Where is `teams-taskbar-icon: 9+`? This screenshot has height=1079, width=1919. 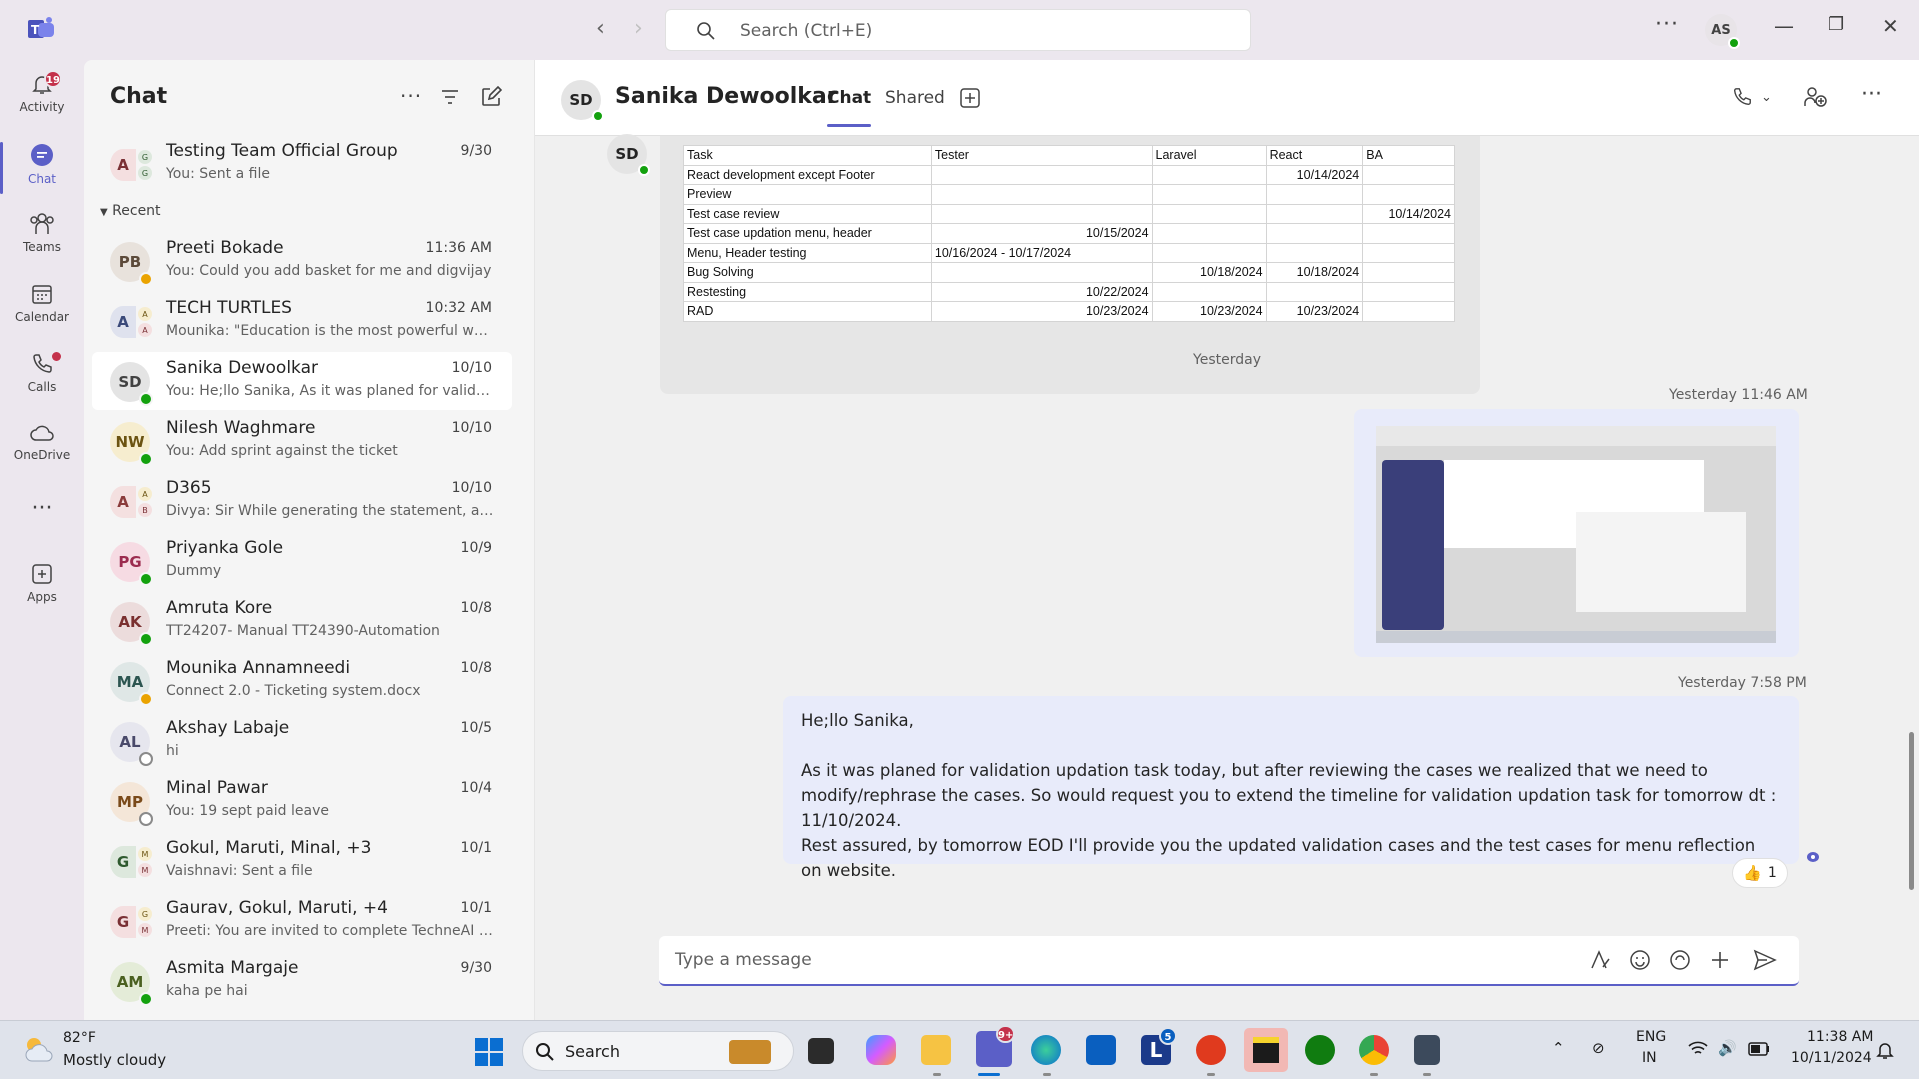
teams-taskbar-icon: 9+ is located at coordinates (996, 1046).